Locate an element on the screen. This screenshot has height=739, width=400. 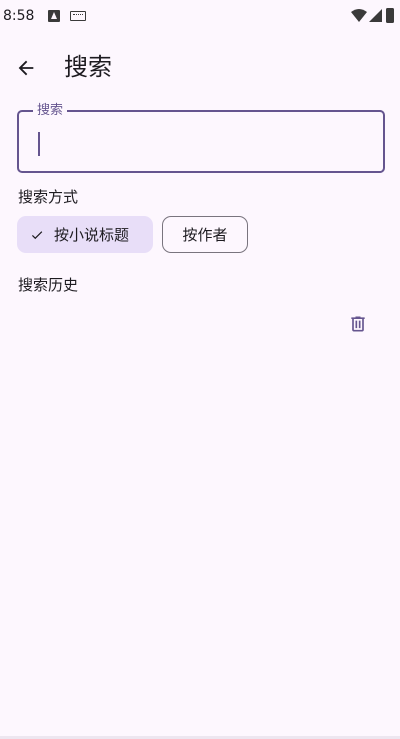
chip-by-author-label: 按作者 is located at coordinates (205, 235).